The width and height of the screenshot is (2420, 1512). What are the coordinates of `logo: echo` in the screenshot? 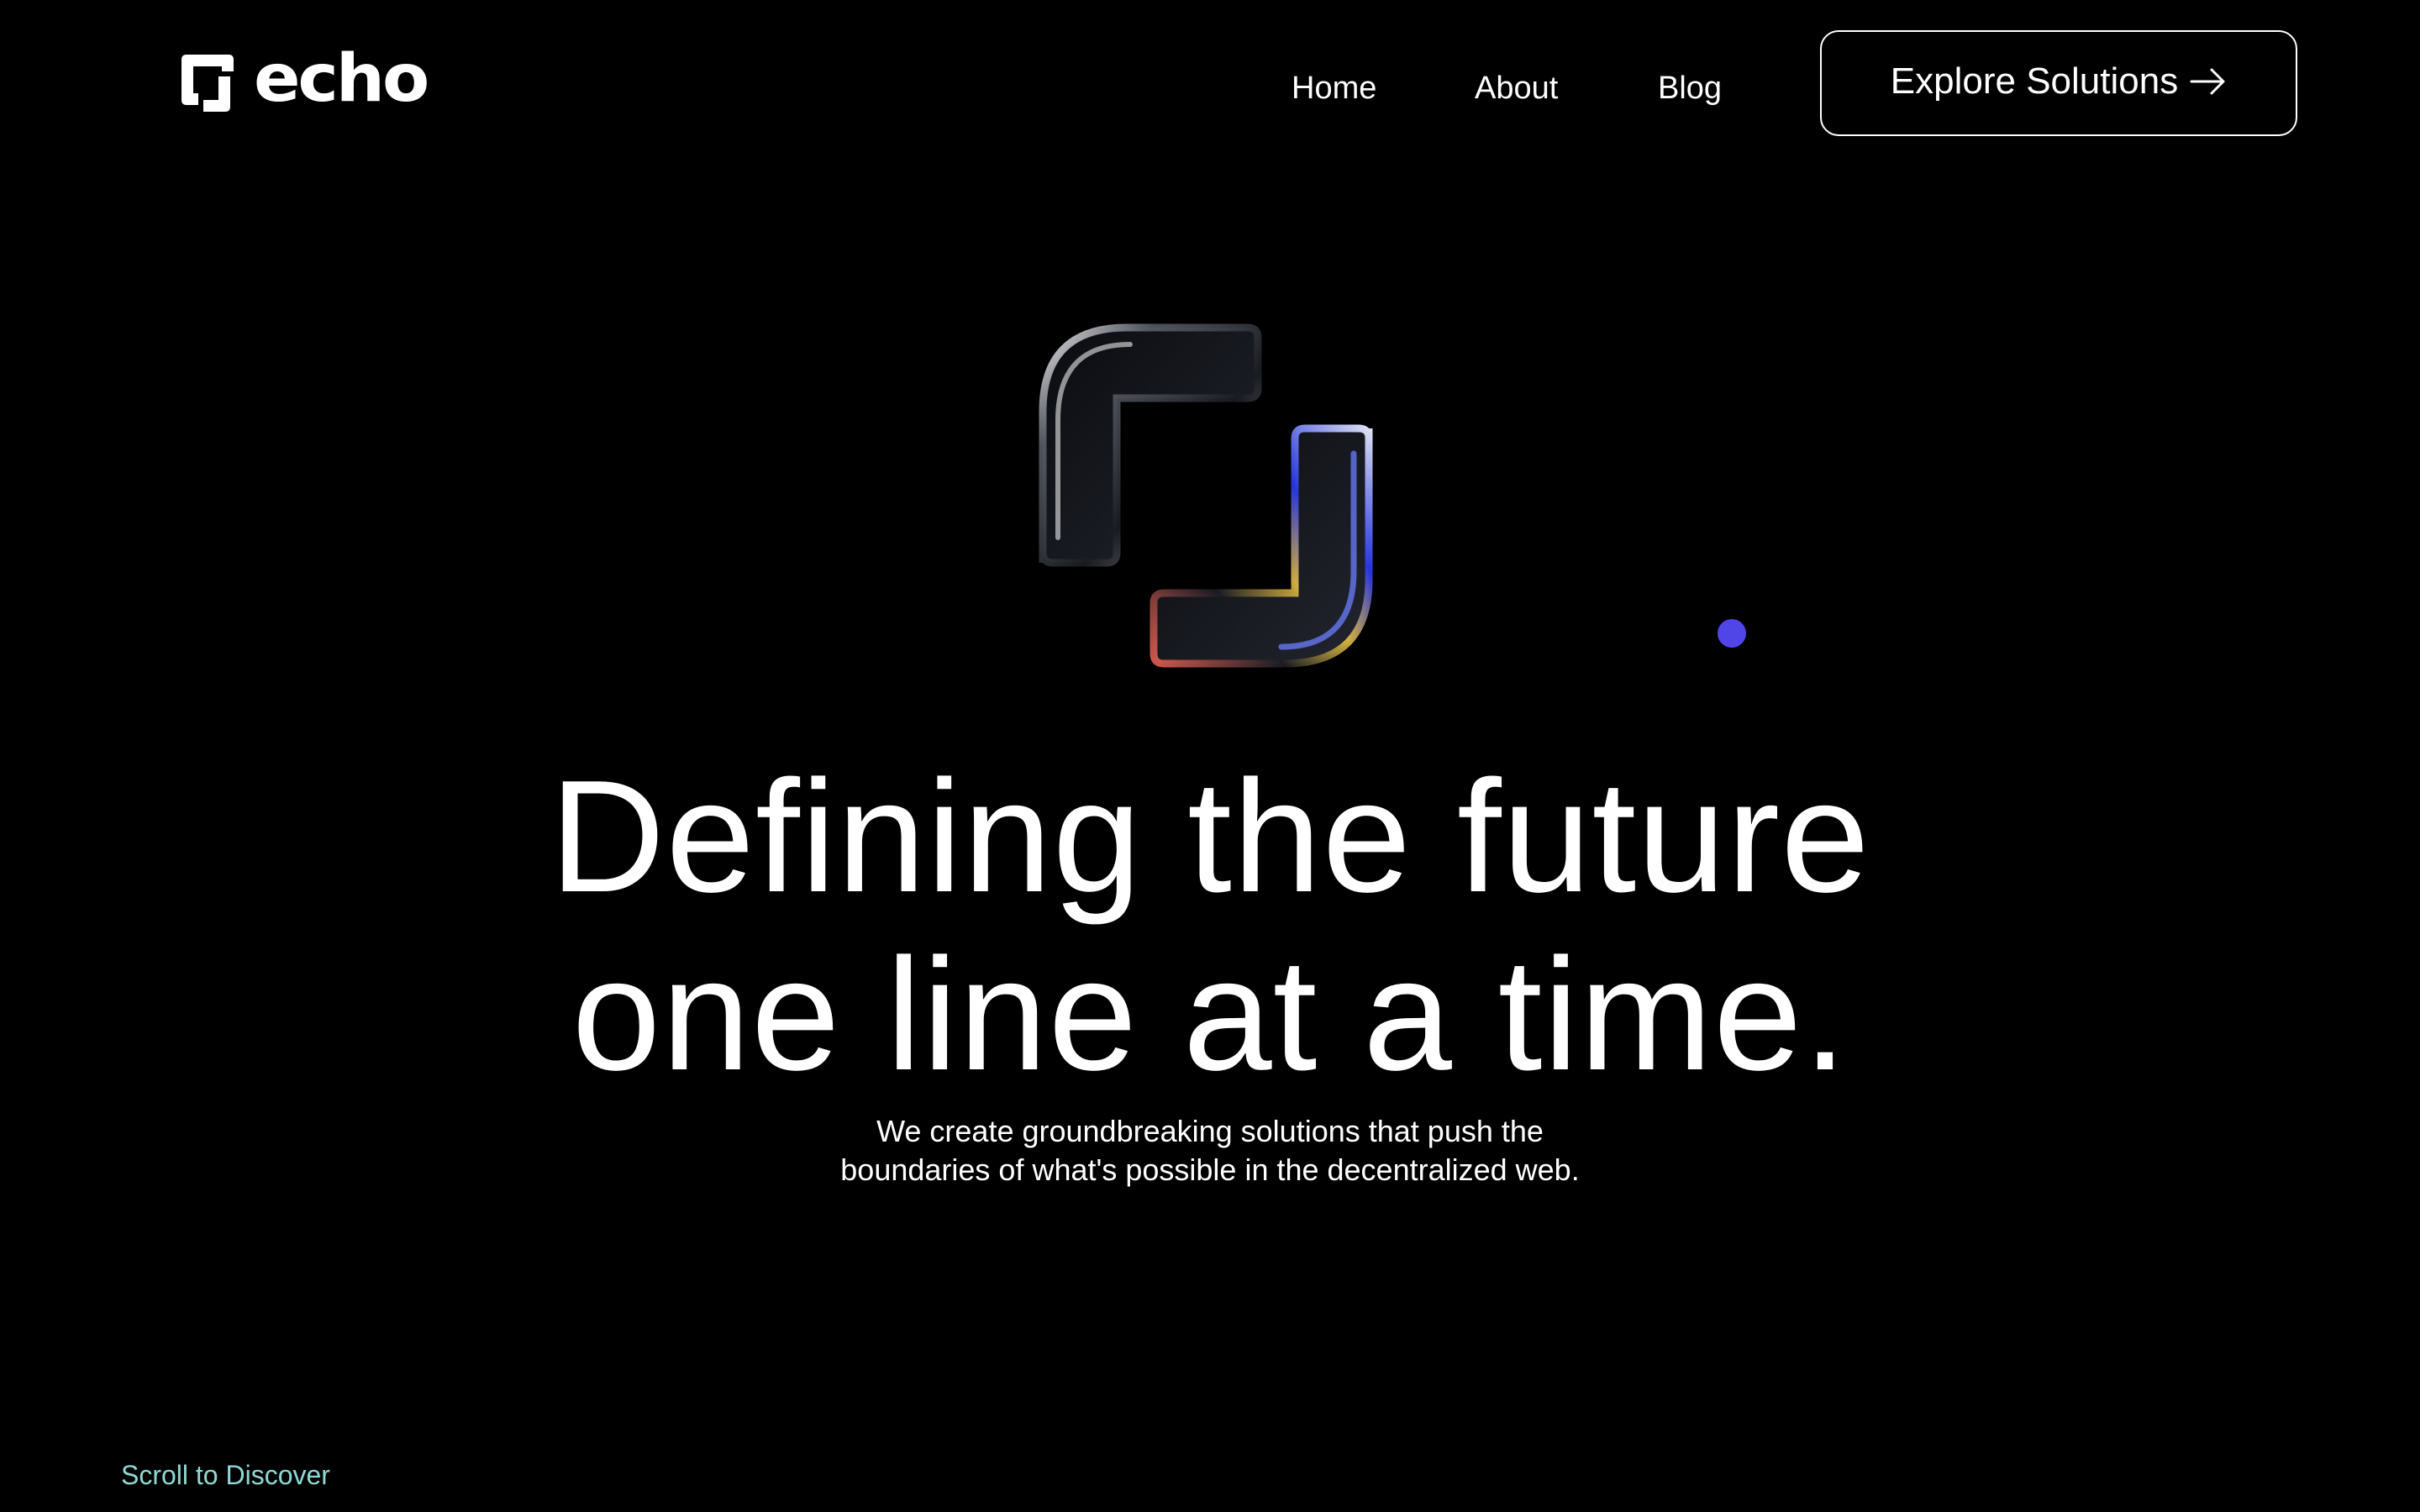 It's located at (302, 81).